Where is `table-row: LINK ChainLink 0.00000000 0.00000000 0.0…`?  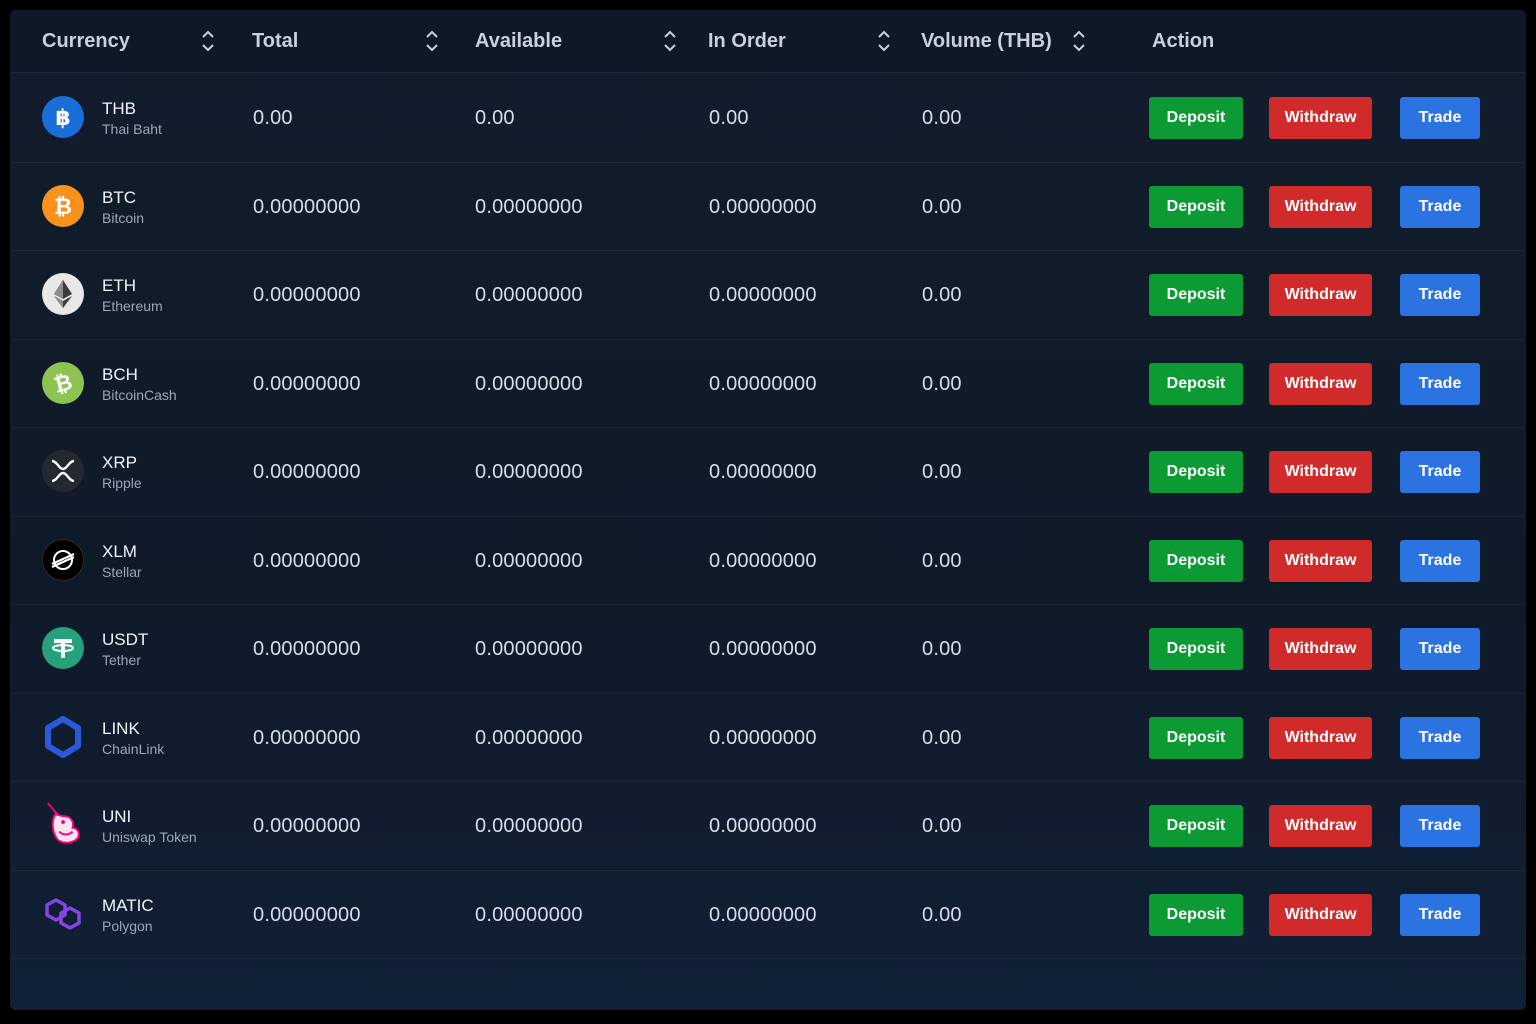 table-row: LINK ChainLink 0.00000000 0.00000000 0.0… is located at coordinates (768, 738).